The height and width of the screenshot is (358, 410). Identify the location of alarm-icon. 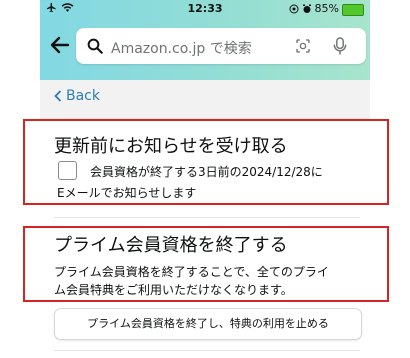
(306, 8).